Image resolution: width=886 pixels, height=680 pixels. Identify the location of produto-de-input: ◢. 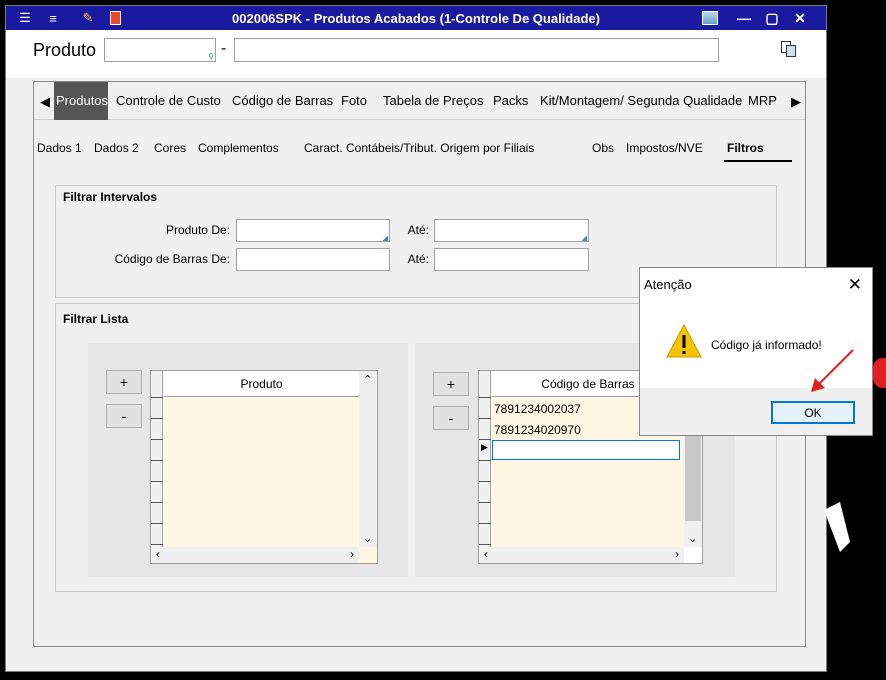
(313, 230).